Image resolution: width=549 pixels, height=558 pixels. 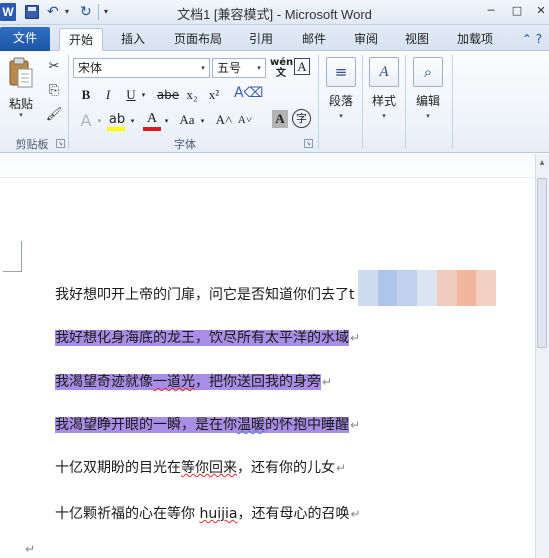 What do you see at coordinates (198, 39) in the screenshot?
I see `tab-page-layout: 页面布局` at bounding box center [198, 39].